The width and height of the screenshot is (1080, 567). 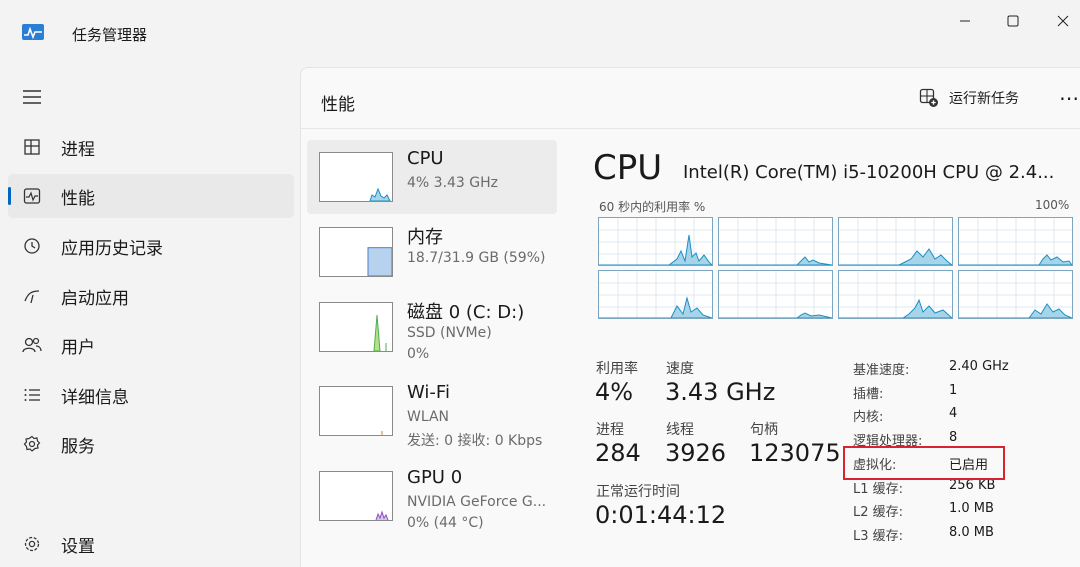 I want to click on active-indicator, so click(x=9, y=196).